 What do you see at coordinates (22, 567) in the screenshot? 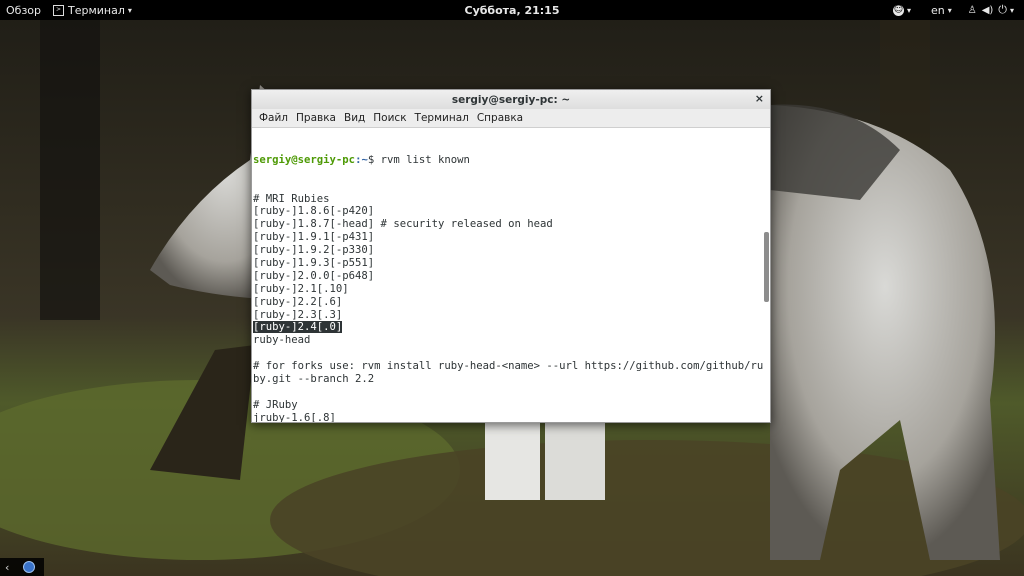
I see `message-tray: ‹` at bounding box center [22, 567].